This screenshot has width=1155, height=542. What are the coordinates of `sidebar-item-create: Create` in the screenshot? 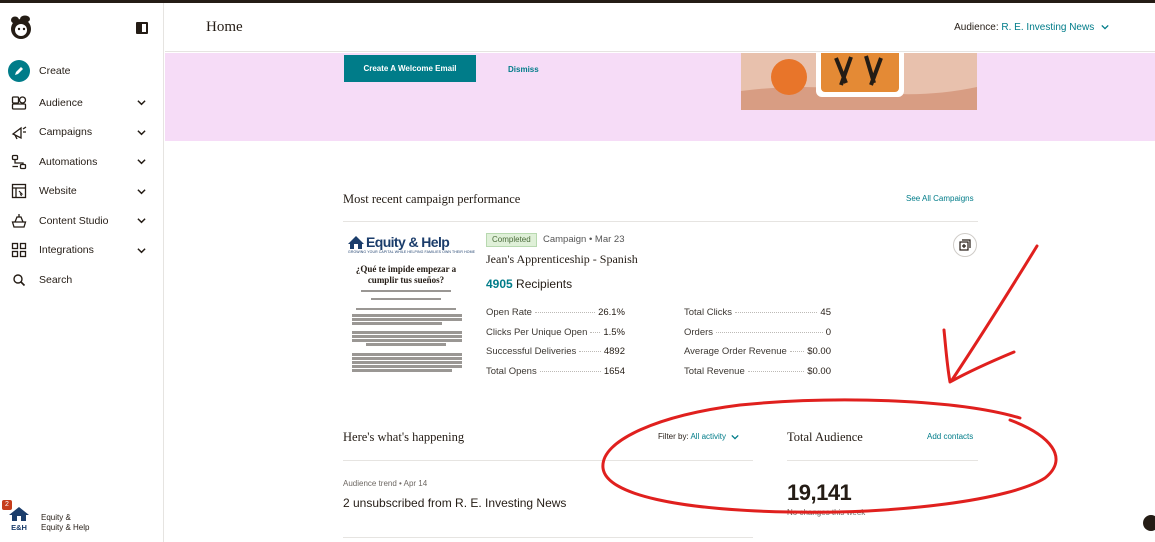 It's located at (82, 71).